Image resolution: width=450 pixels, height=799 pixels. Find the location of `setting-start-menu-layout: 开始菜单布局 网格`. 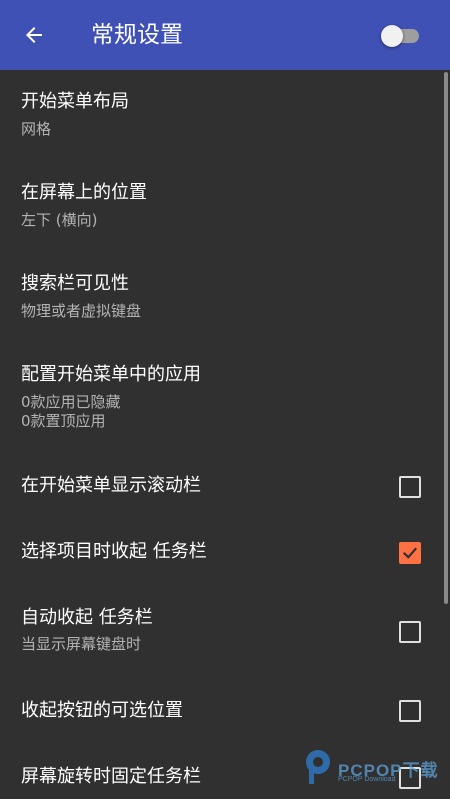

setting-start-menu-layout: 开始菜单布局 网格 is located at coordinates (220, 115).